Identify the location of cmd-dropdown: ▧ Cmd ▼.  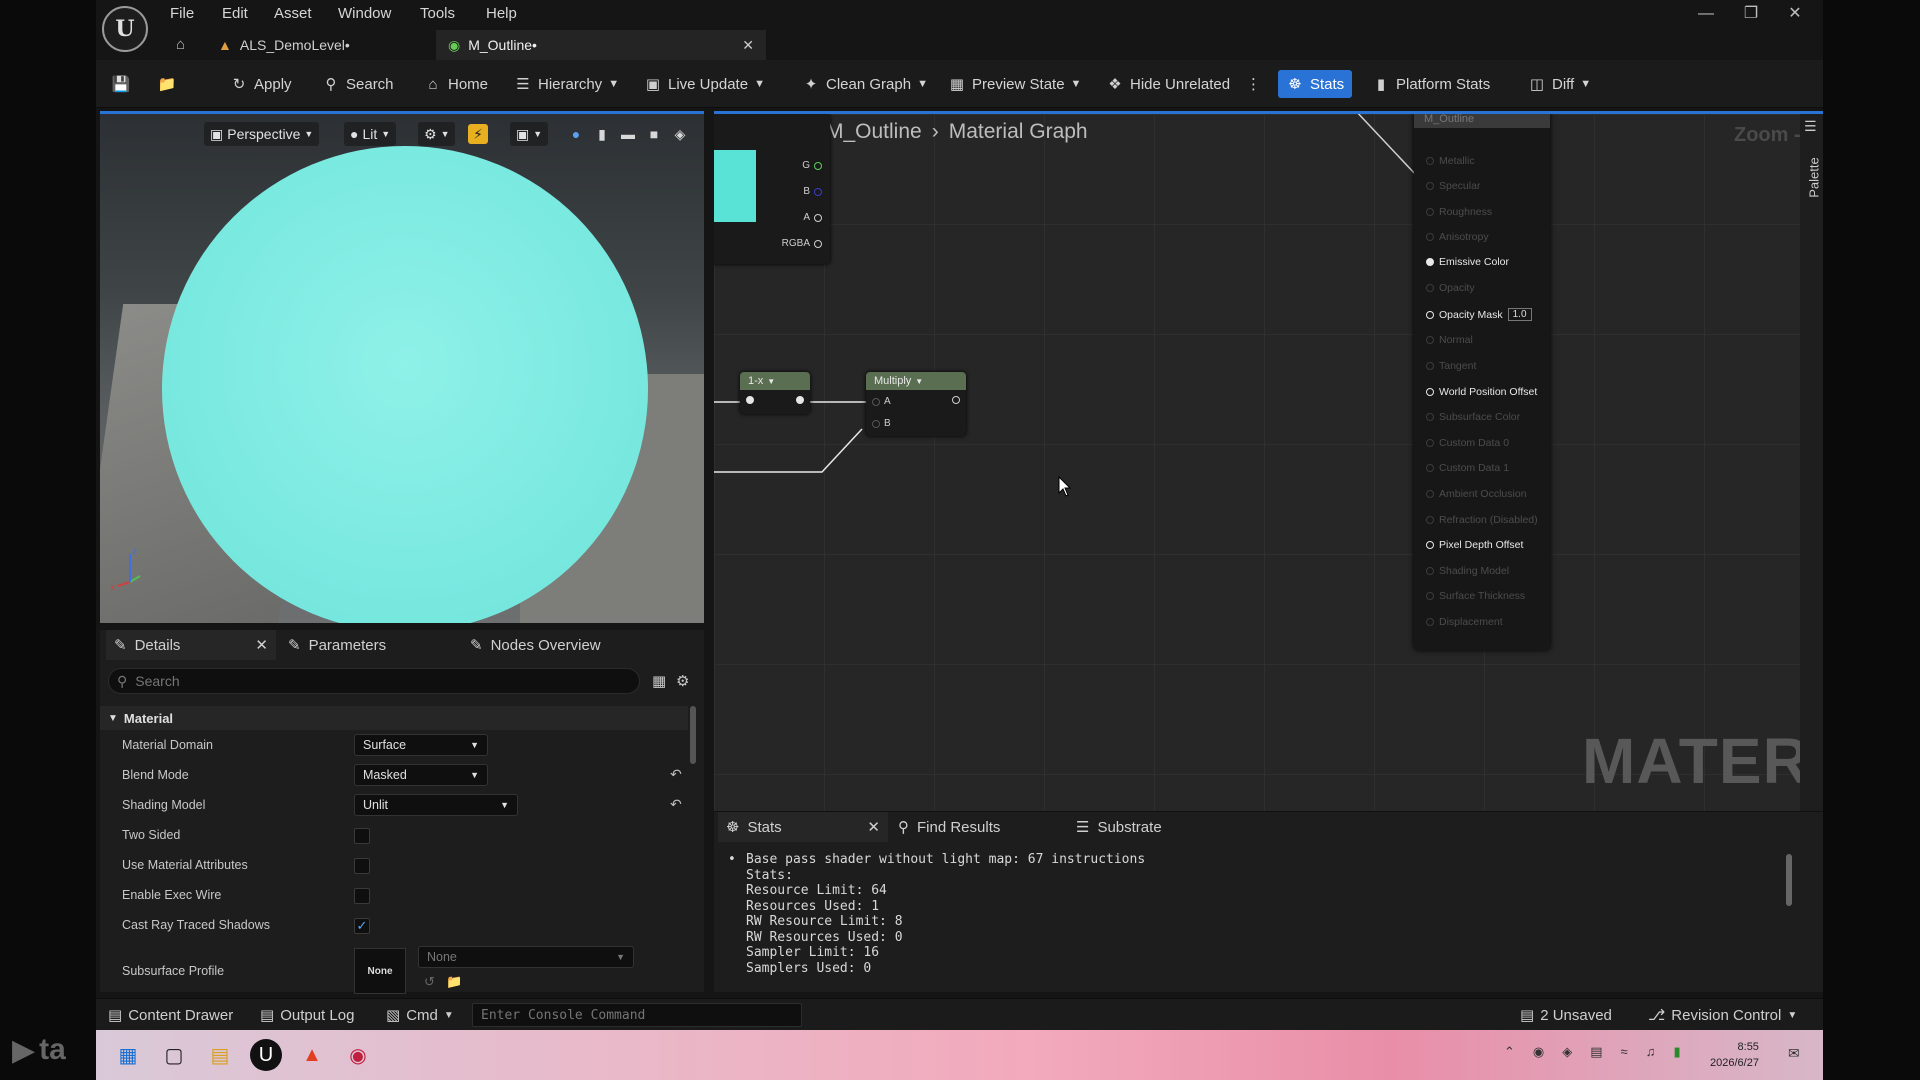
(420, 1015).